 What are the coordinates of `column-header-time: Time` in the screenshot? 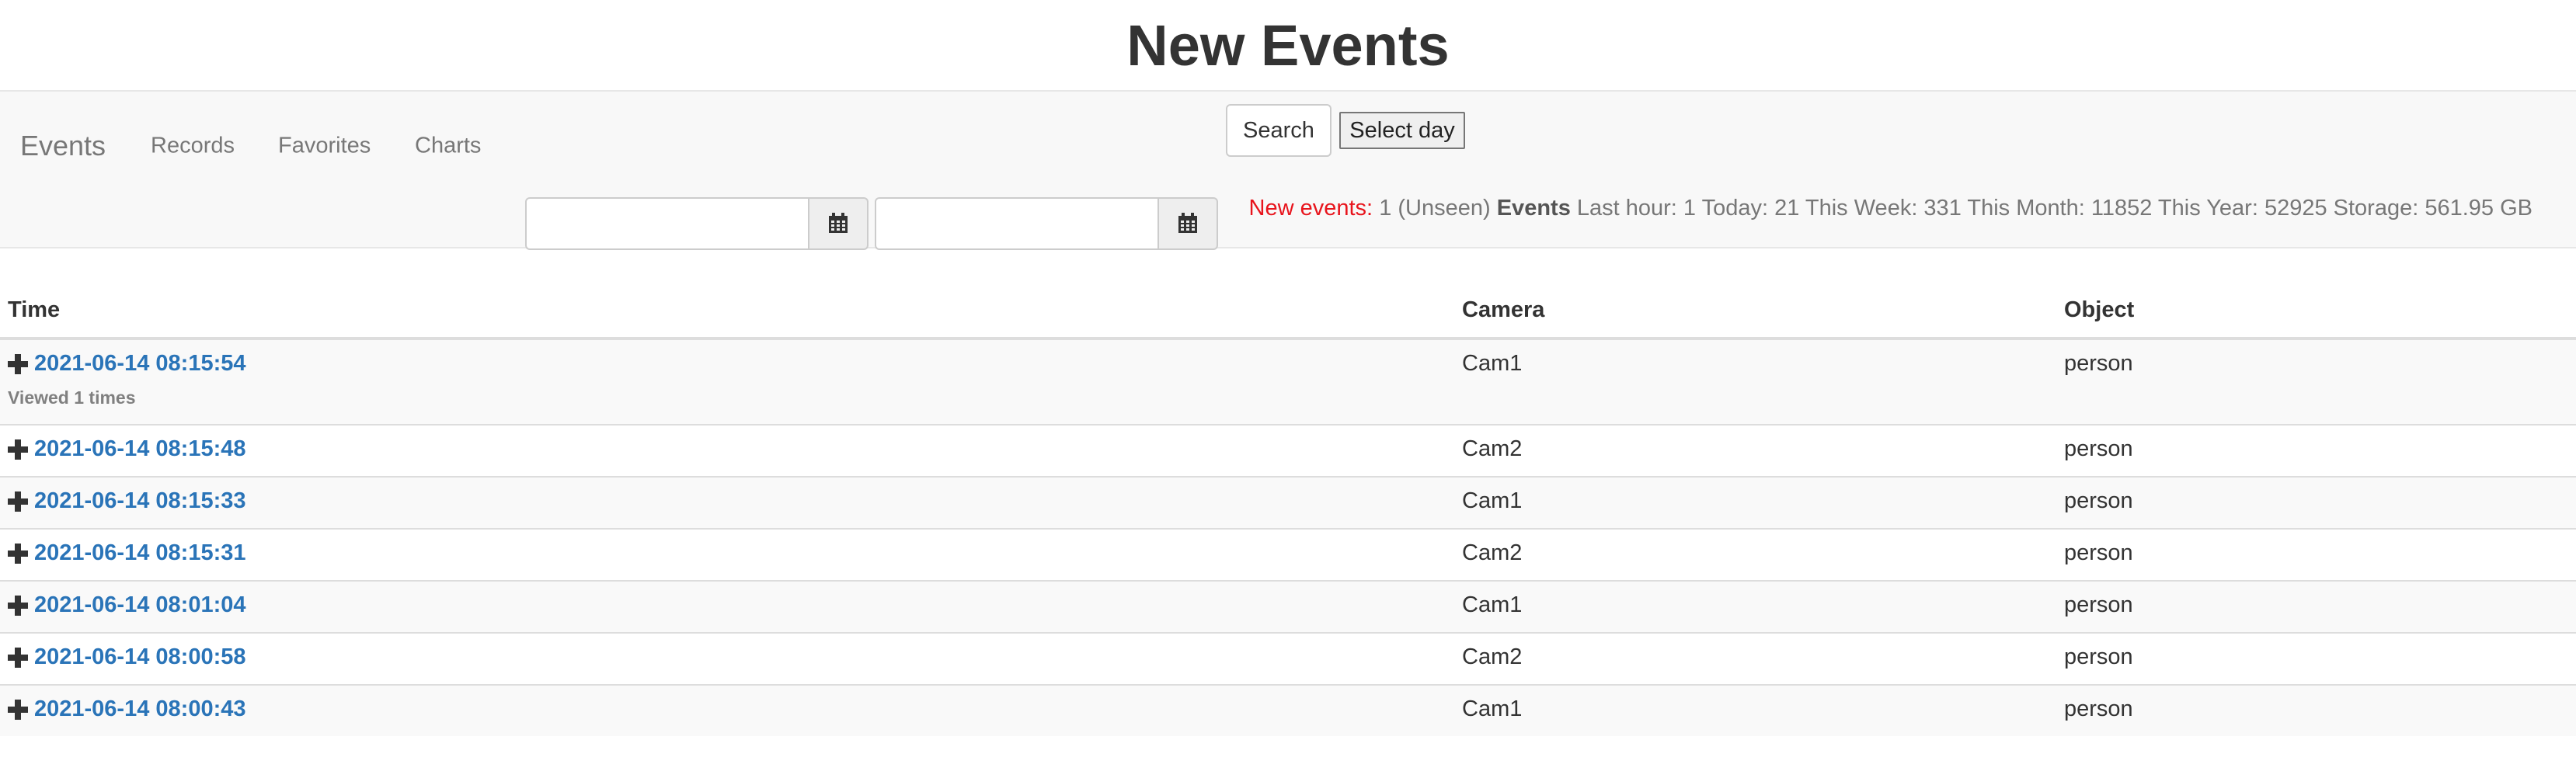 It's located at (727, 294).